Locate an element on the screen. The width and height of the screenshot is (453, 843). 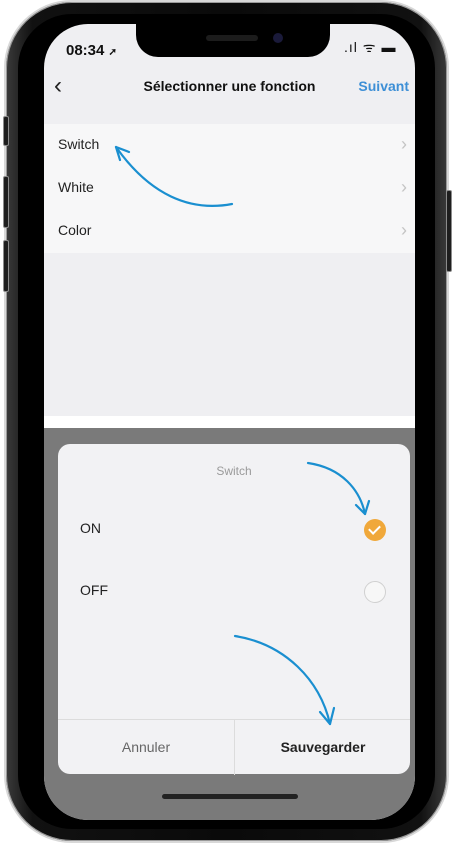
arrow-to-switch is located at coordinates (174, 176).